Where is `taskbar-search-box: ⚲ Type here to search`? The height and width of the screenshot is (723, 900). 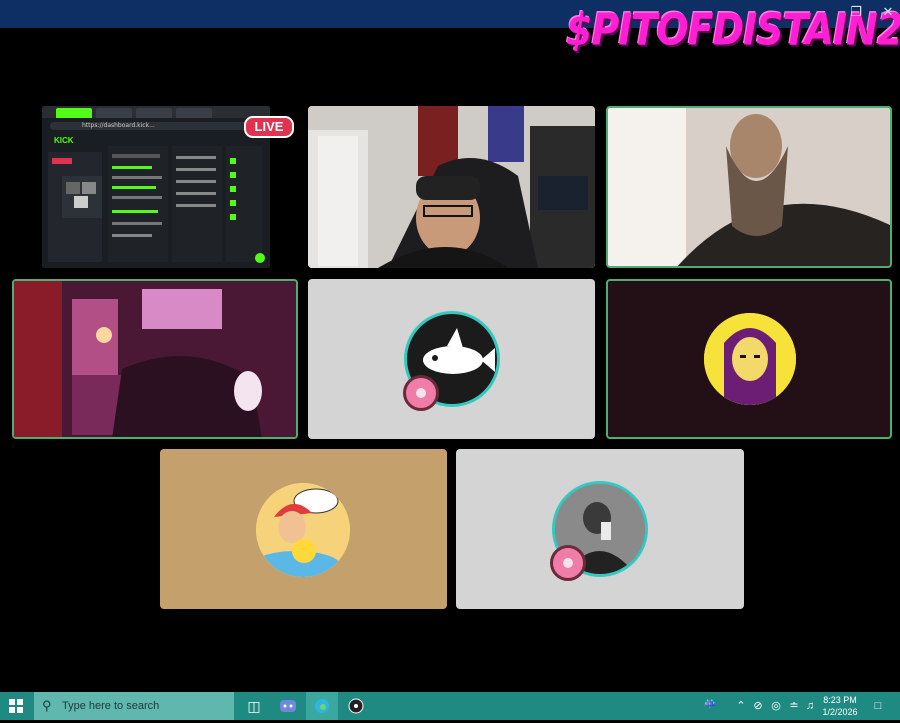
taskbar-search-box: ⚲ Type here to search is located at coordinates (134, 706).